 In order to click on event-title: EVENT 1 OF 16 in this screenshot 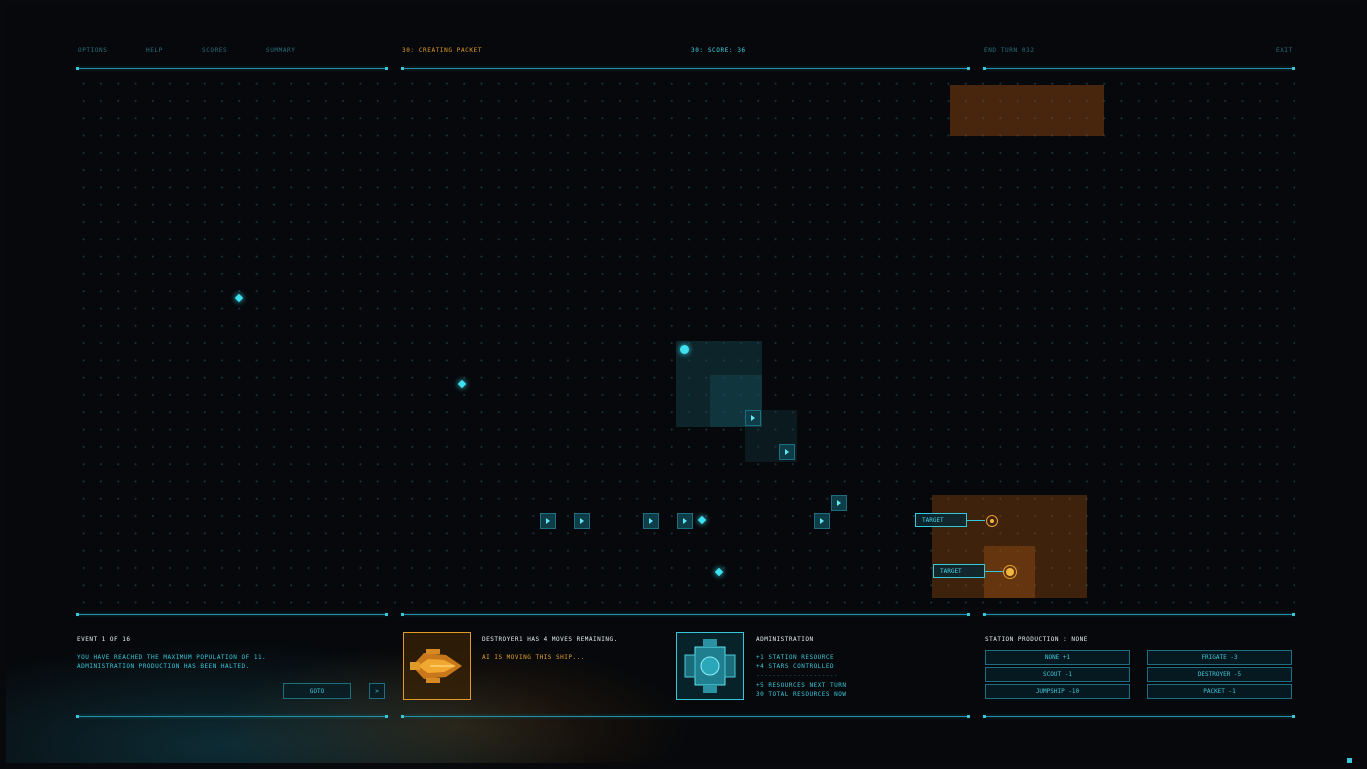, I will do `click(104, 639)`.